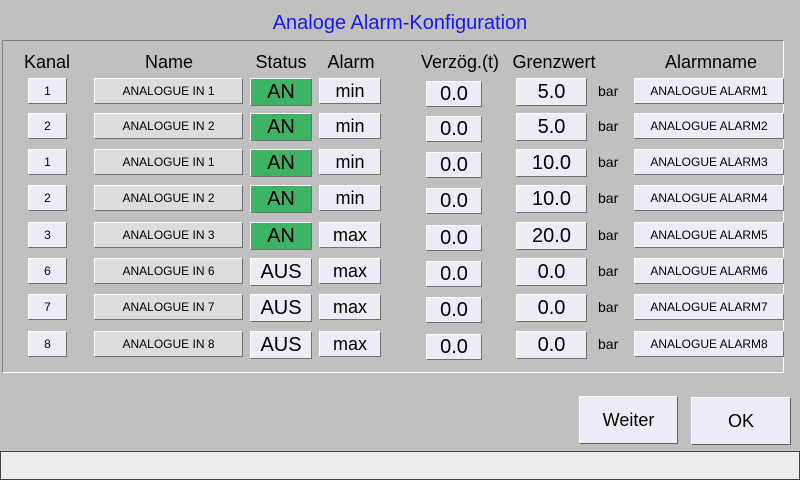 This screenshot has height=480, width=800. What do you see at coordinates (47, 62) in the screenshot?
I see `header-kanal: Kanal` at bounding box center [47, 62].